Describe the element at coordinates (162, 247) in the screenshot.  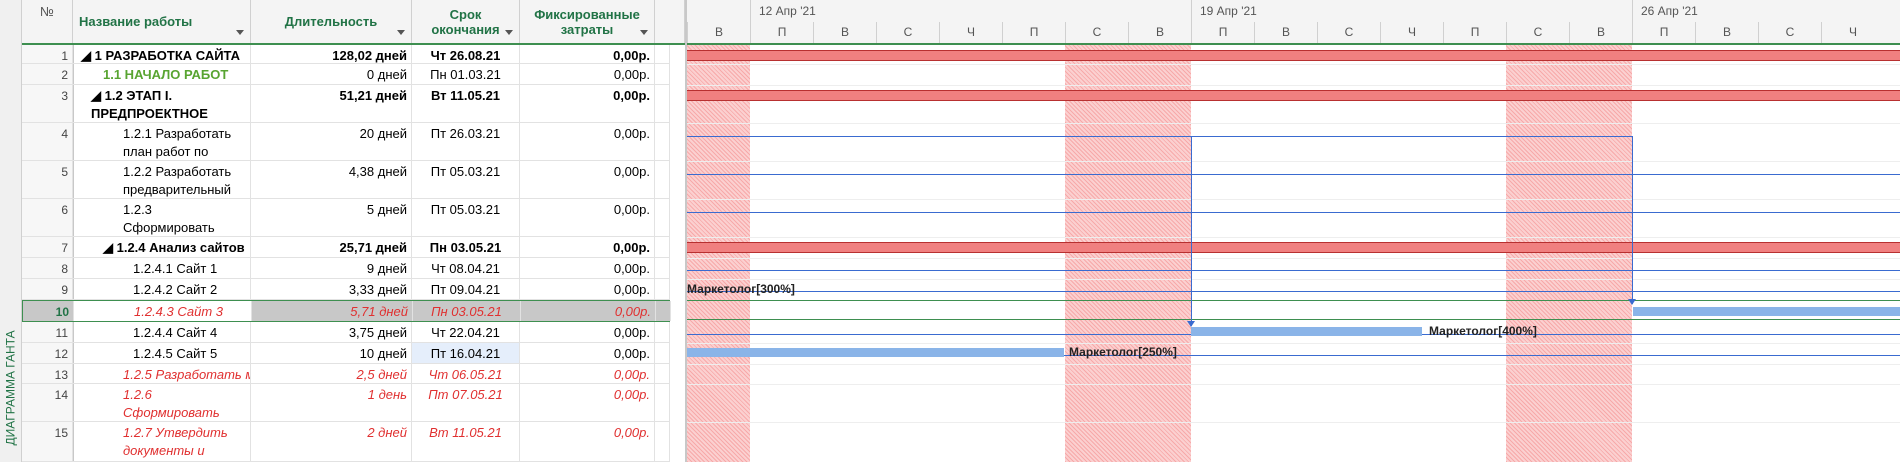
I see `task-name: ◢ 1.2.4 Анализ сайтов` at that location.